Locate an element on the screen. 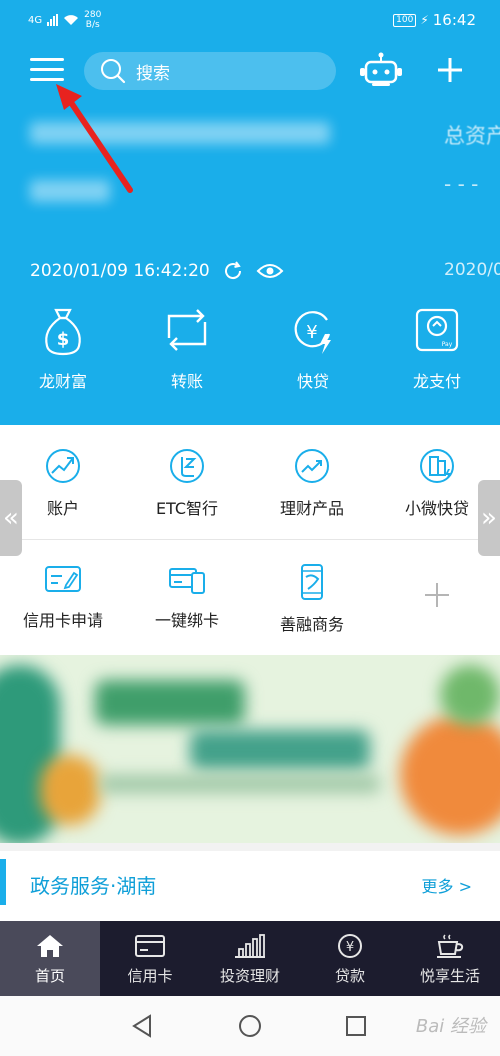 This screenshot has height=1056, width=500. quick-action-label: 转账 is located at coordinates (186, 381).